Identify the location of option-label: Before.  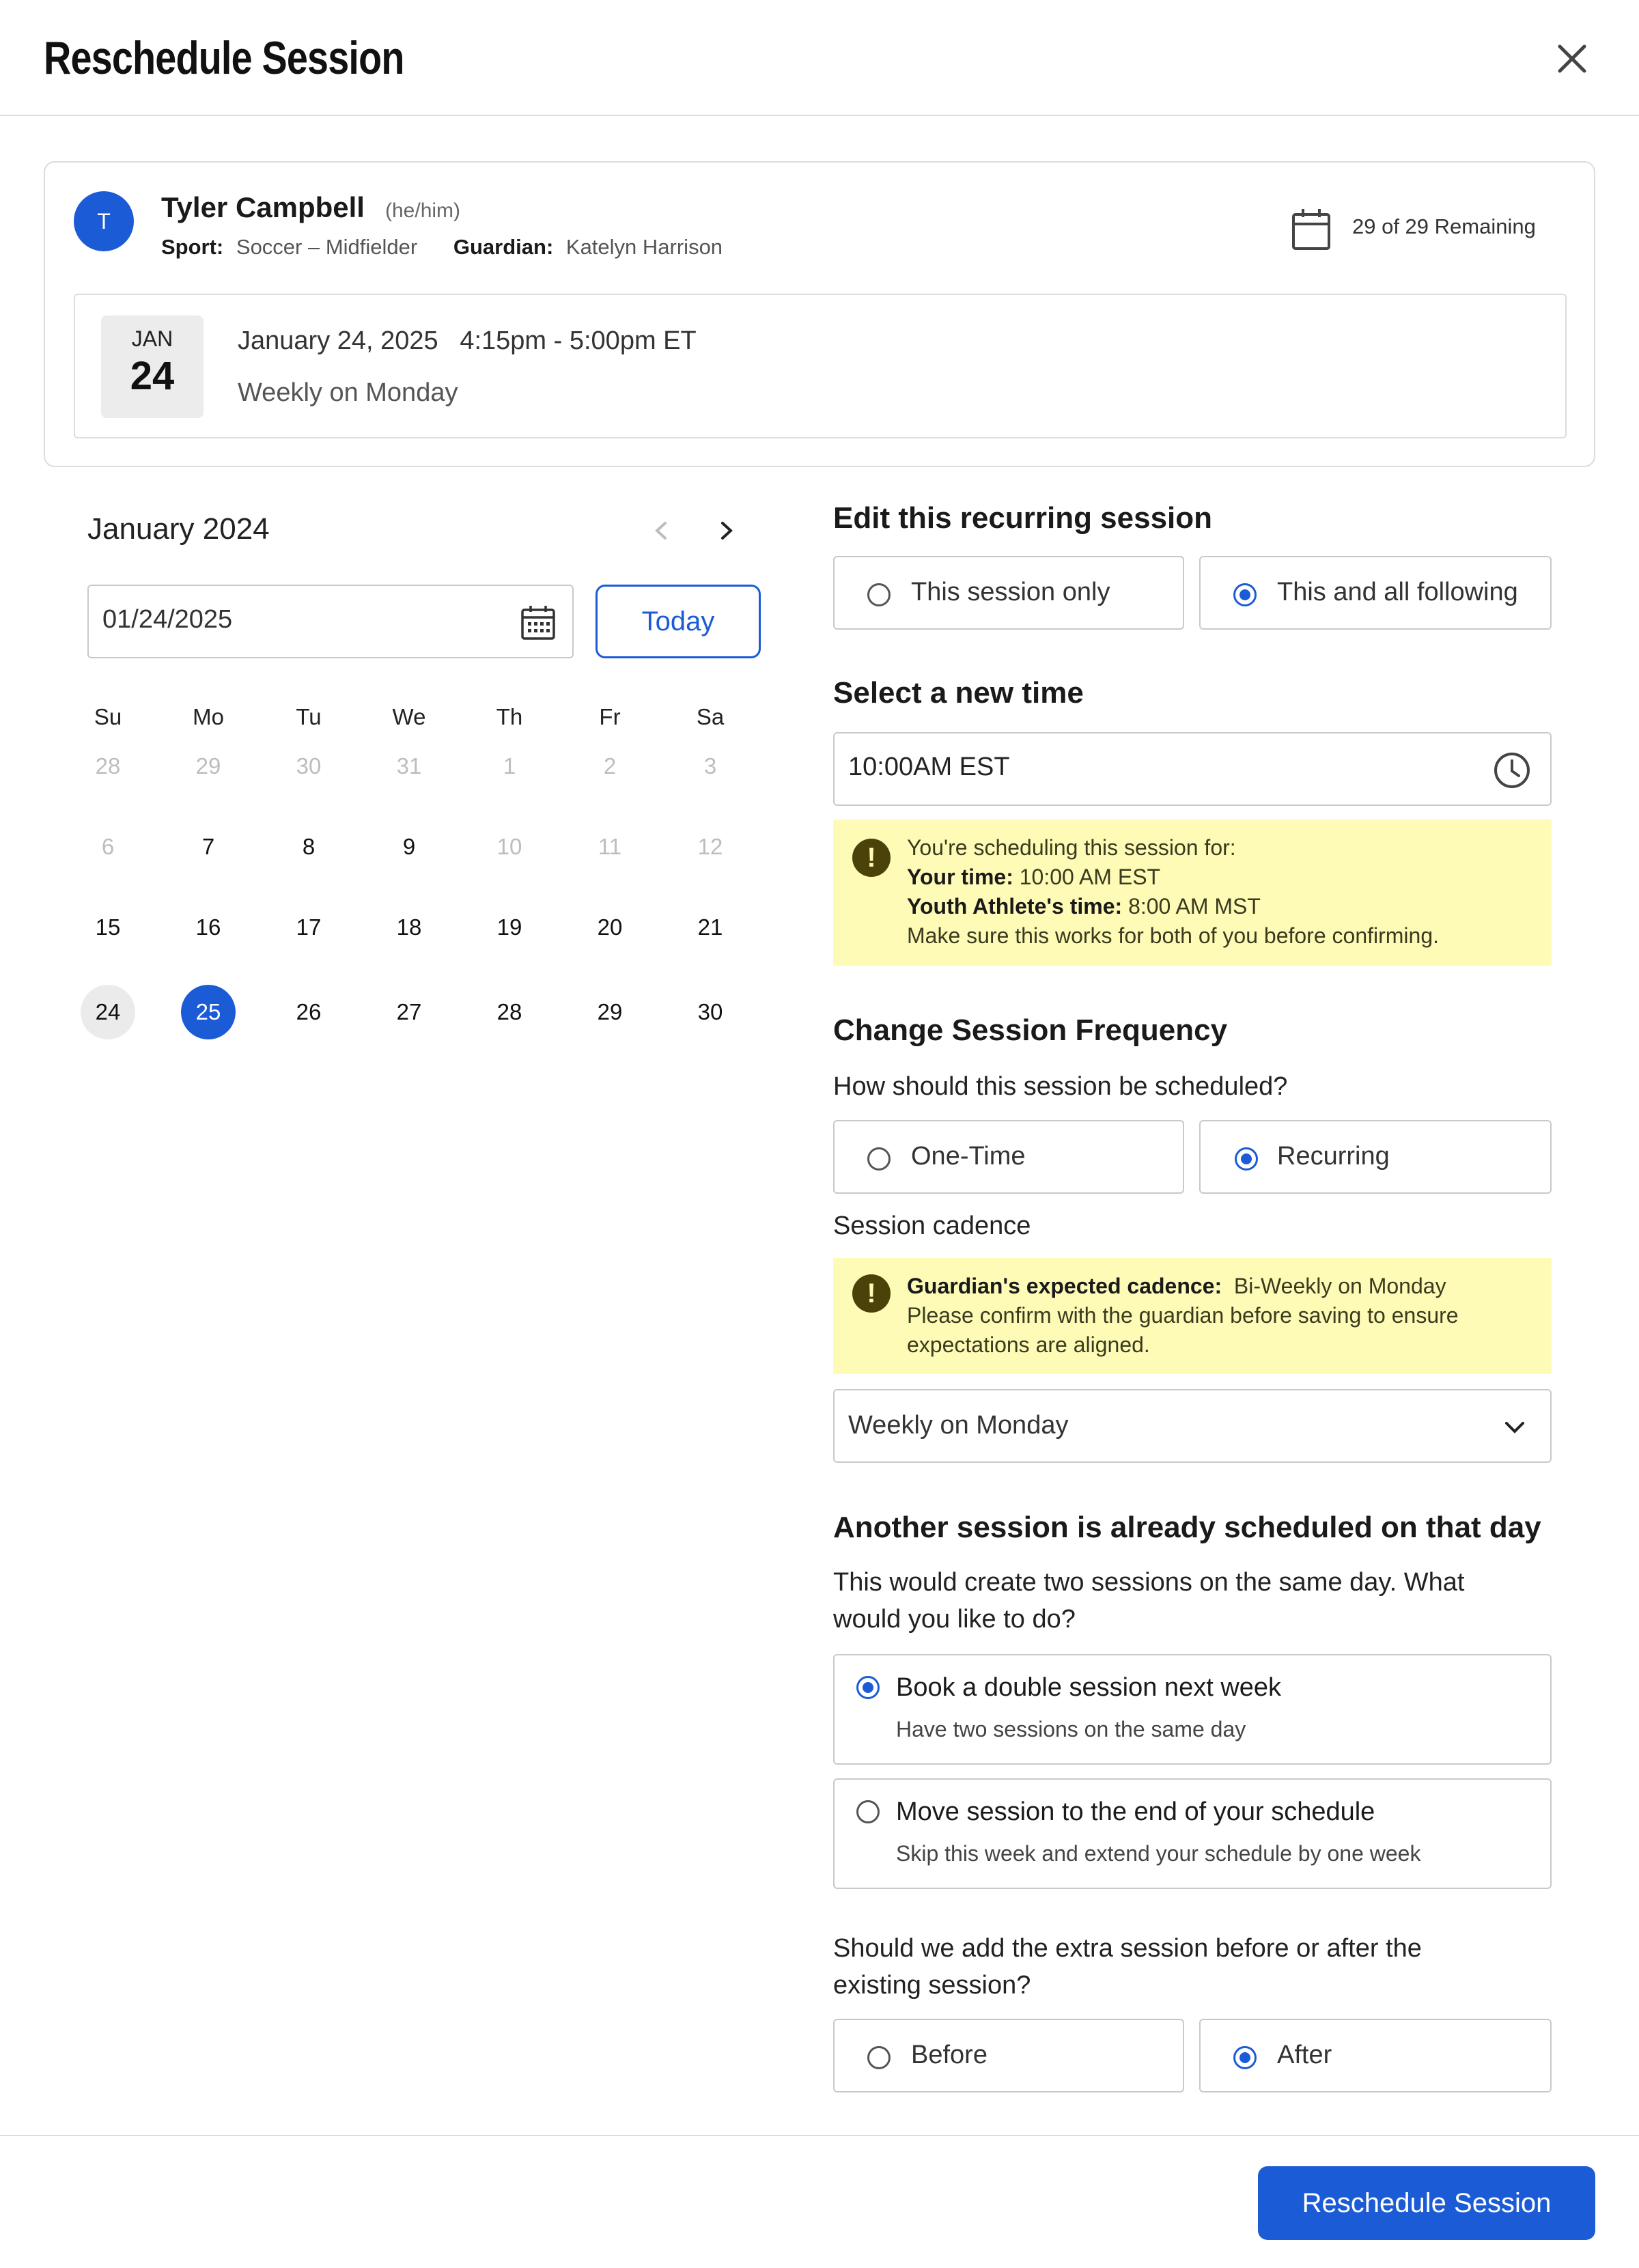
(949, 2055).